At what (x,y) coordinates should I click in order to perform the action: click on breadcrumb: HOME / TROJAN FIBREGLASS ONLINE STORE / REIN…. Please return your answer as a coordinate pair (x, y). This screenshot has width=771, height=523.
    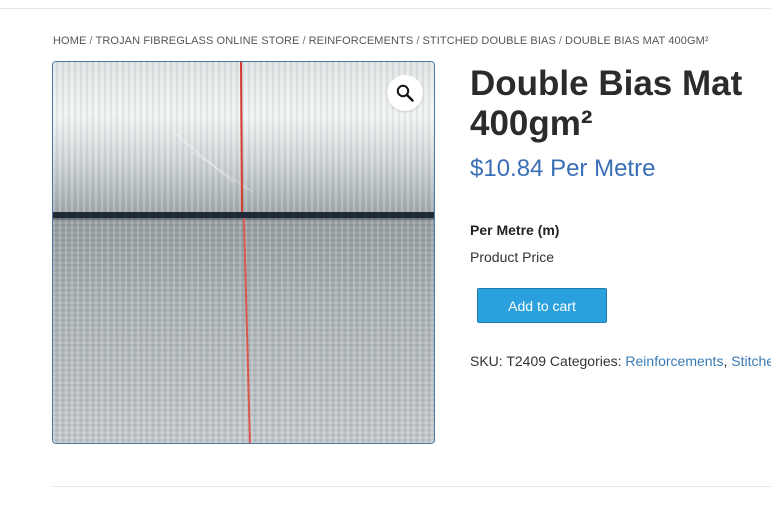
    Looking at the image, I should click on (381, 41).